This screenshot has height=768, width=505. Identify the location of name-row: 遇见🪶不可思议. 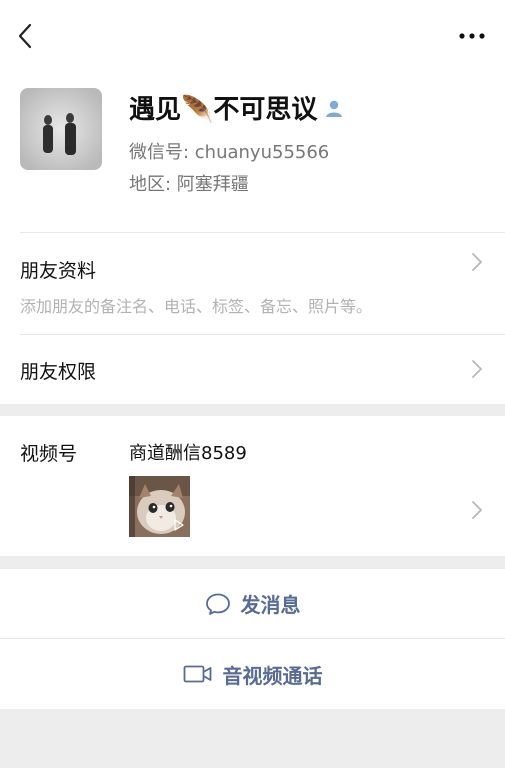
(237, 107).